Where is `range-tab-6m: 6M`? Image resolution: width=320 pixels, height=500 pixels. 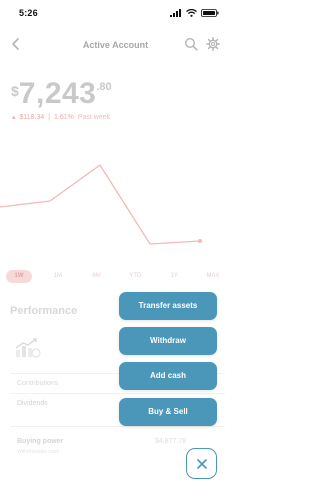 range-tab-6m: 6M is located at coordinates (97, 276).